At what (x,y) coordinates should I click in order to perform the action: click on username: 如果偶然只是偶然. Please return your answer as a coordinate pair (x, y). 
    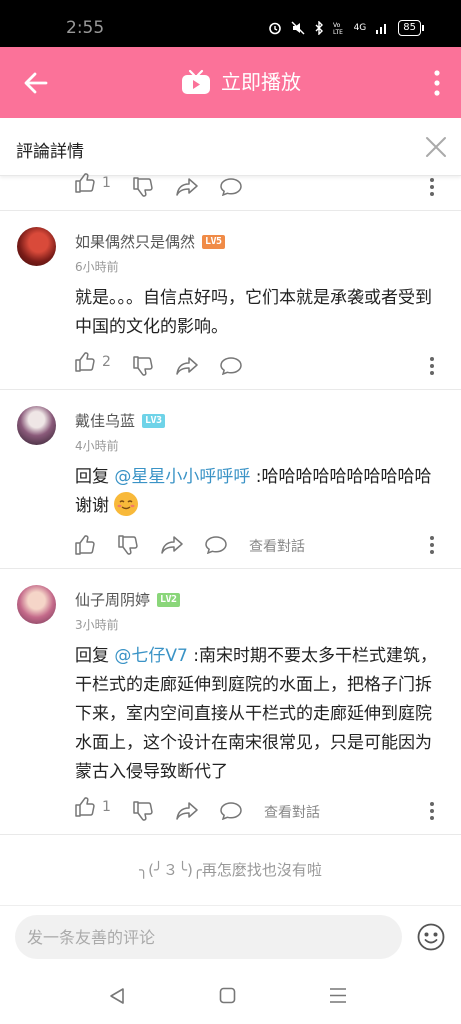
    Looking at the image, I should click on (135, 242).